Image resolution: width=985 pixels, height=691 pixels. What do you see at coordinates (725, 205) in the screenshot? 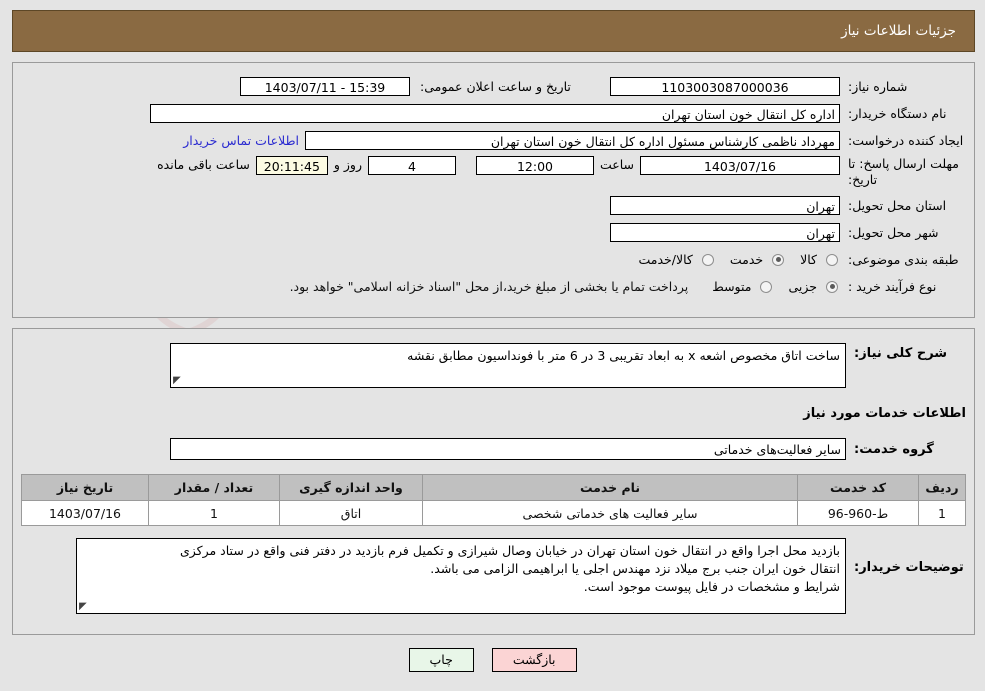
I see `province-field: تهران` at bounding box center [725, 205].